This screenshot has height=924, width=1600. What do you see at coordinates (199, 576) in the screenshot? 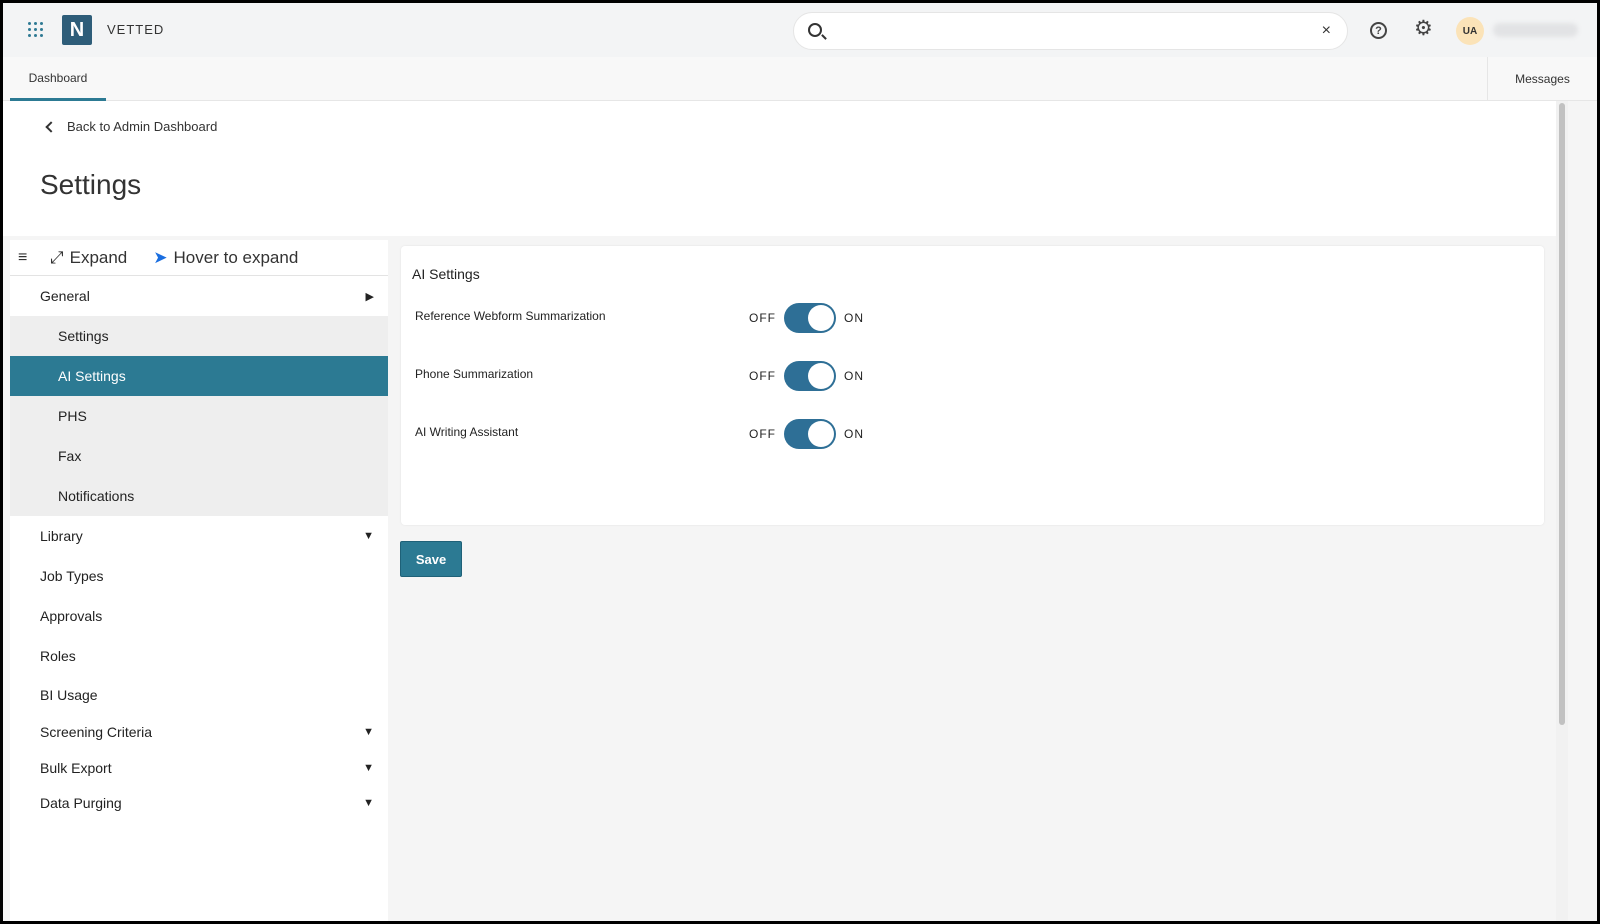
I see `sidebar-item-job-types: Job Types` at bounding box center [199, 576].